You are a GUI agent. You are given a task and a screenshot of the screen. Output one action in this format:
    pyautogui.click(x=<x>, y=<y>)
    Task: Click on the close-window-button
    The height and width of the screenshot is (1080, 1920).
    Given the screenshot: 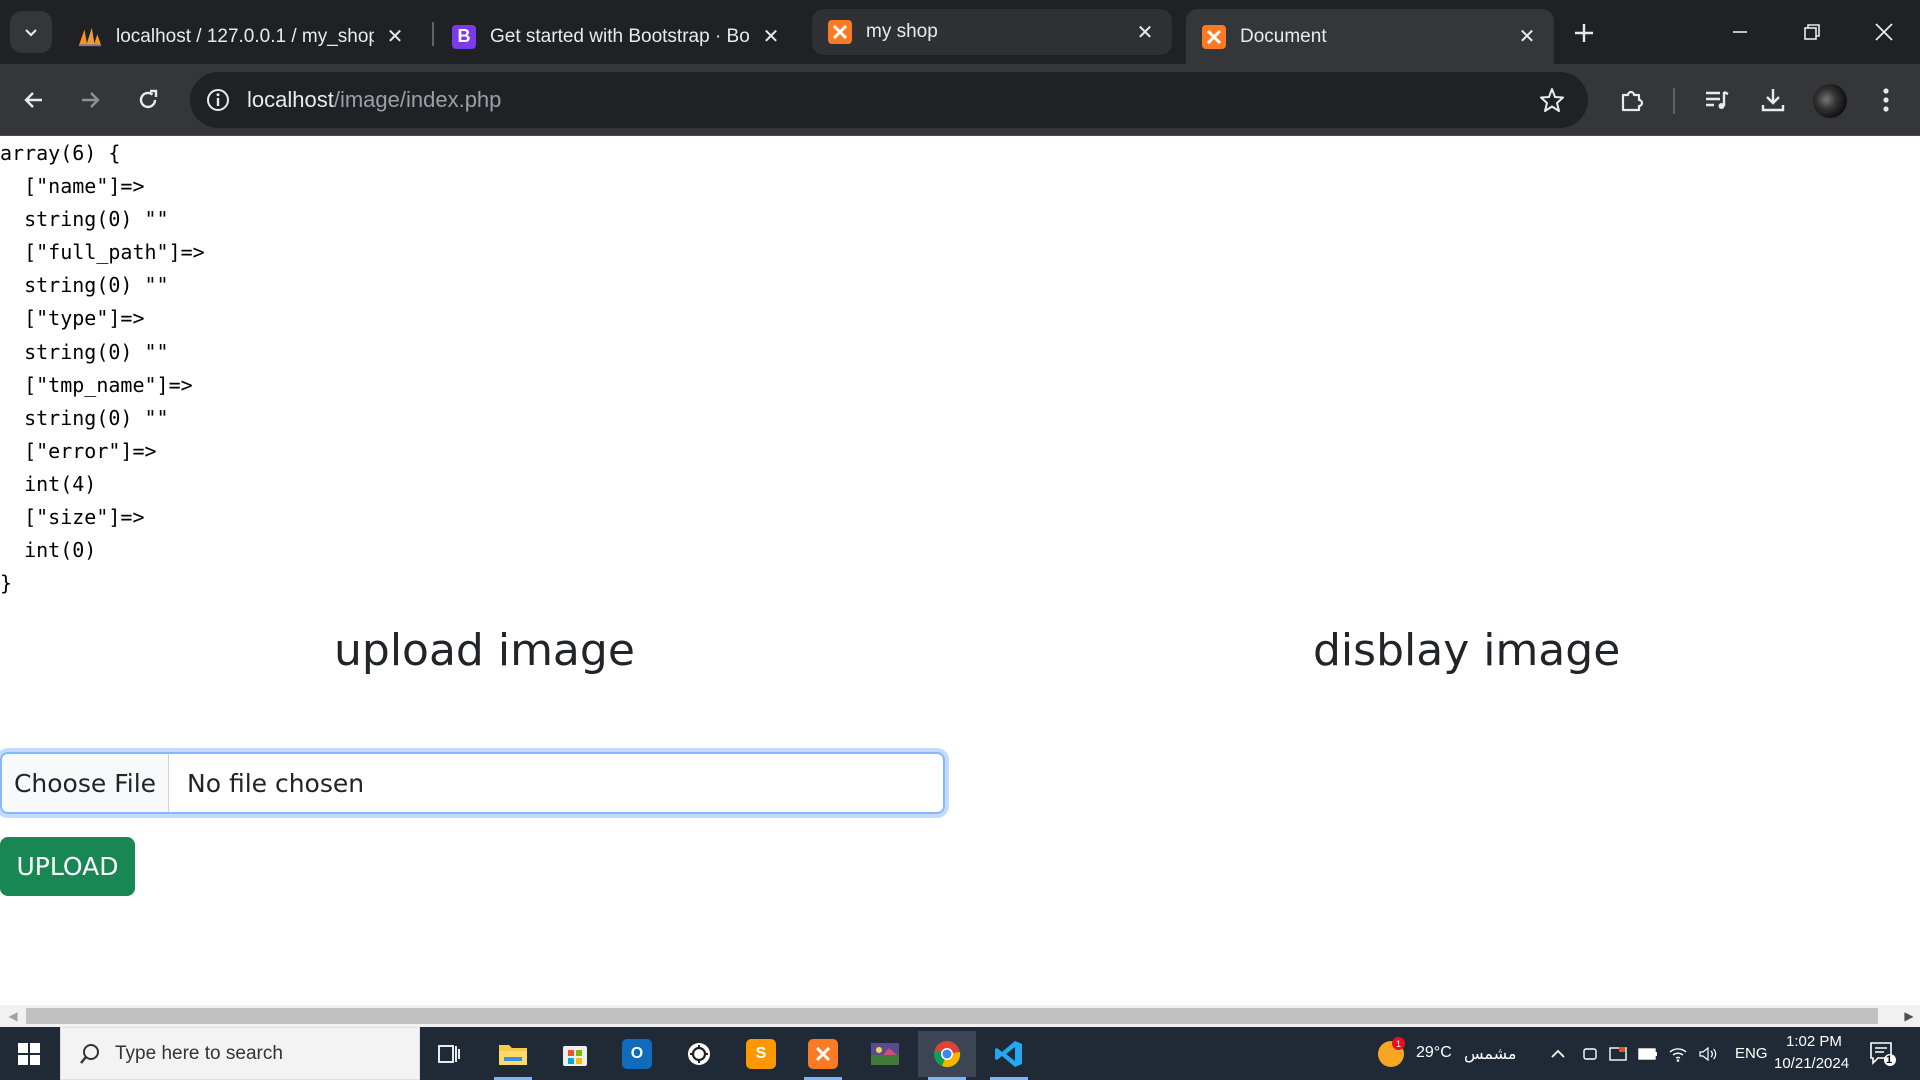 What is the action you would take?
    pyautogui.click(x=1884, y=32)
    